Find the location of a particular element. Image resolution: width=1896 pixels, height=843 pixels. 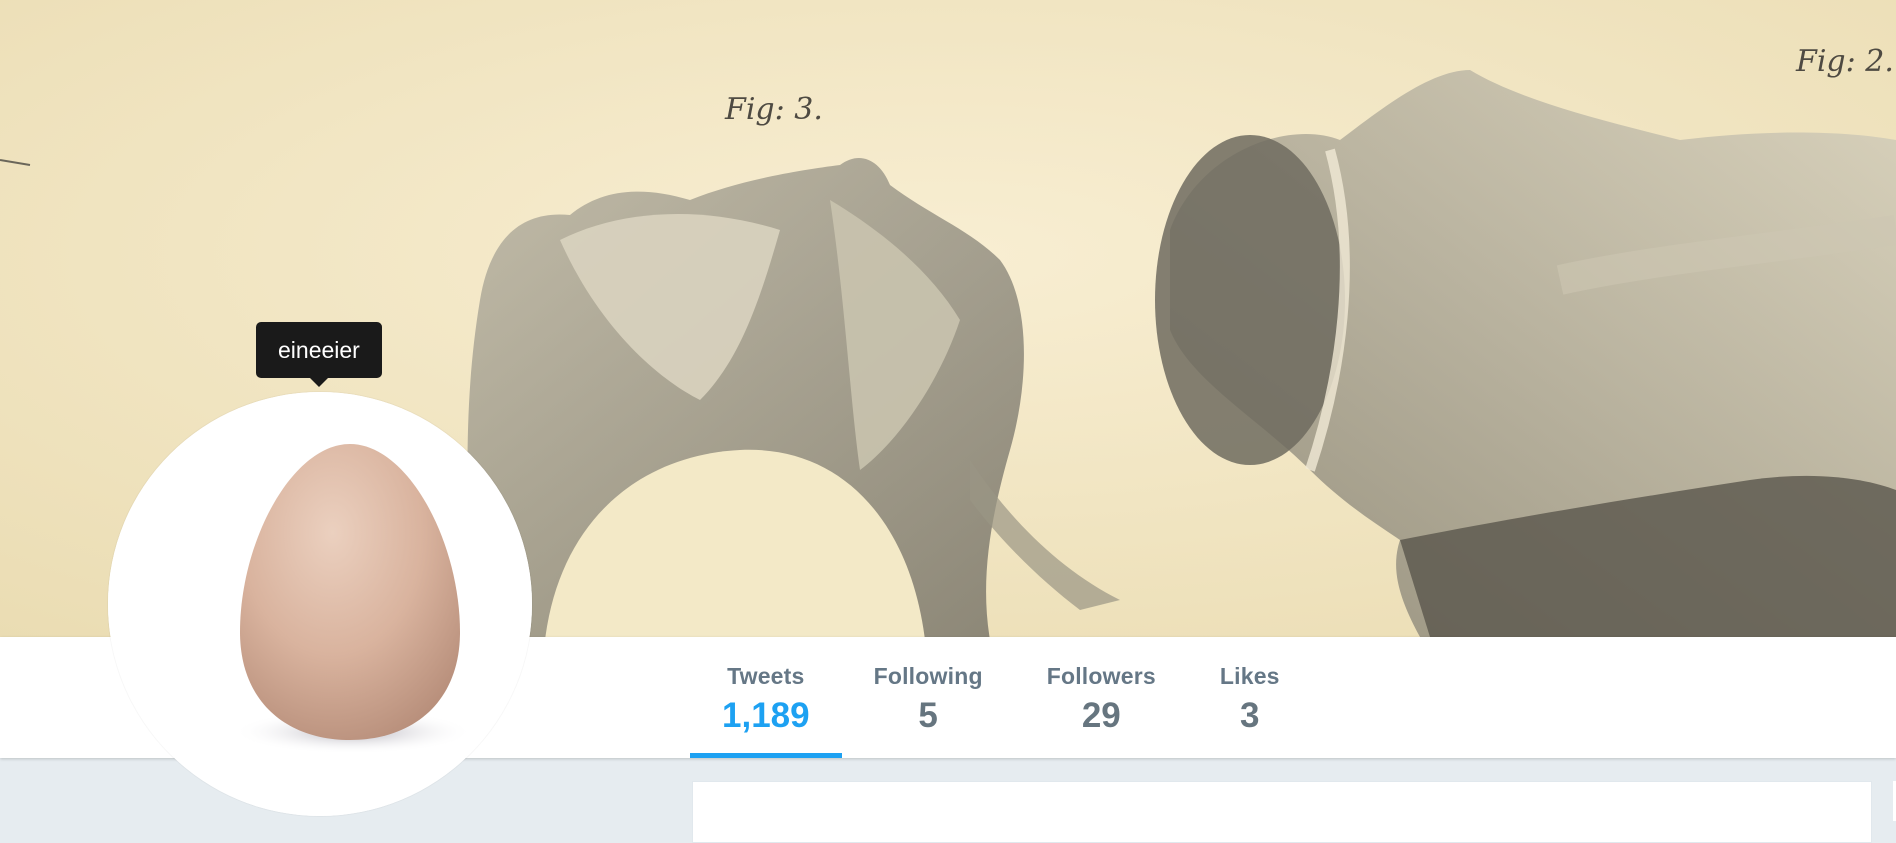

figure-label: Fig: 2. is located at coordinates (1845, 61).